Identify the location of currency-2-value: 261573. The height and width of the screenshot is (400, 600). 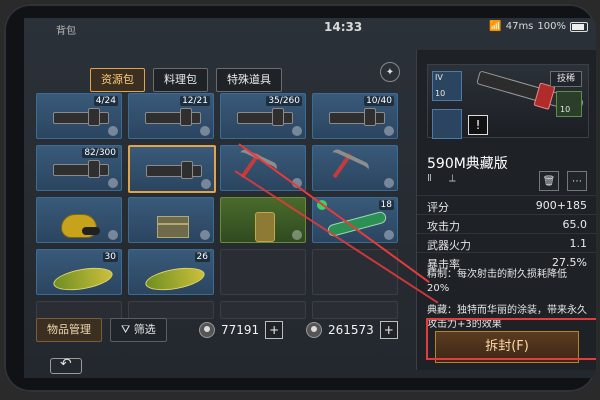
(351, 330).